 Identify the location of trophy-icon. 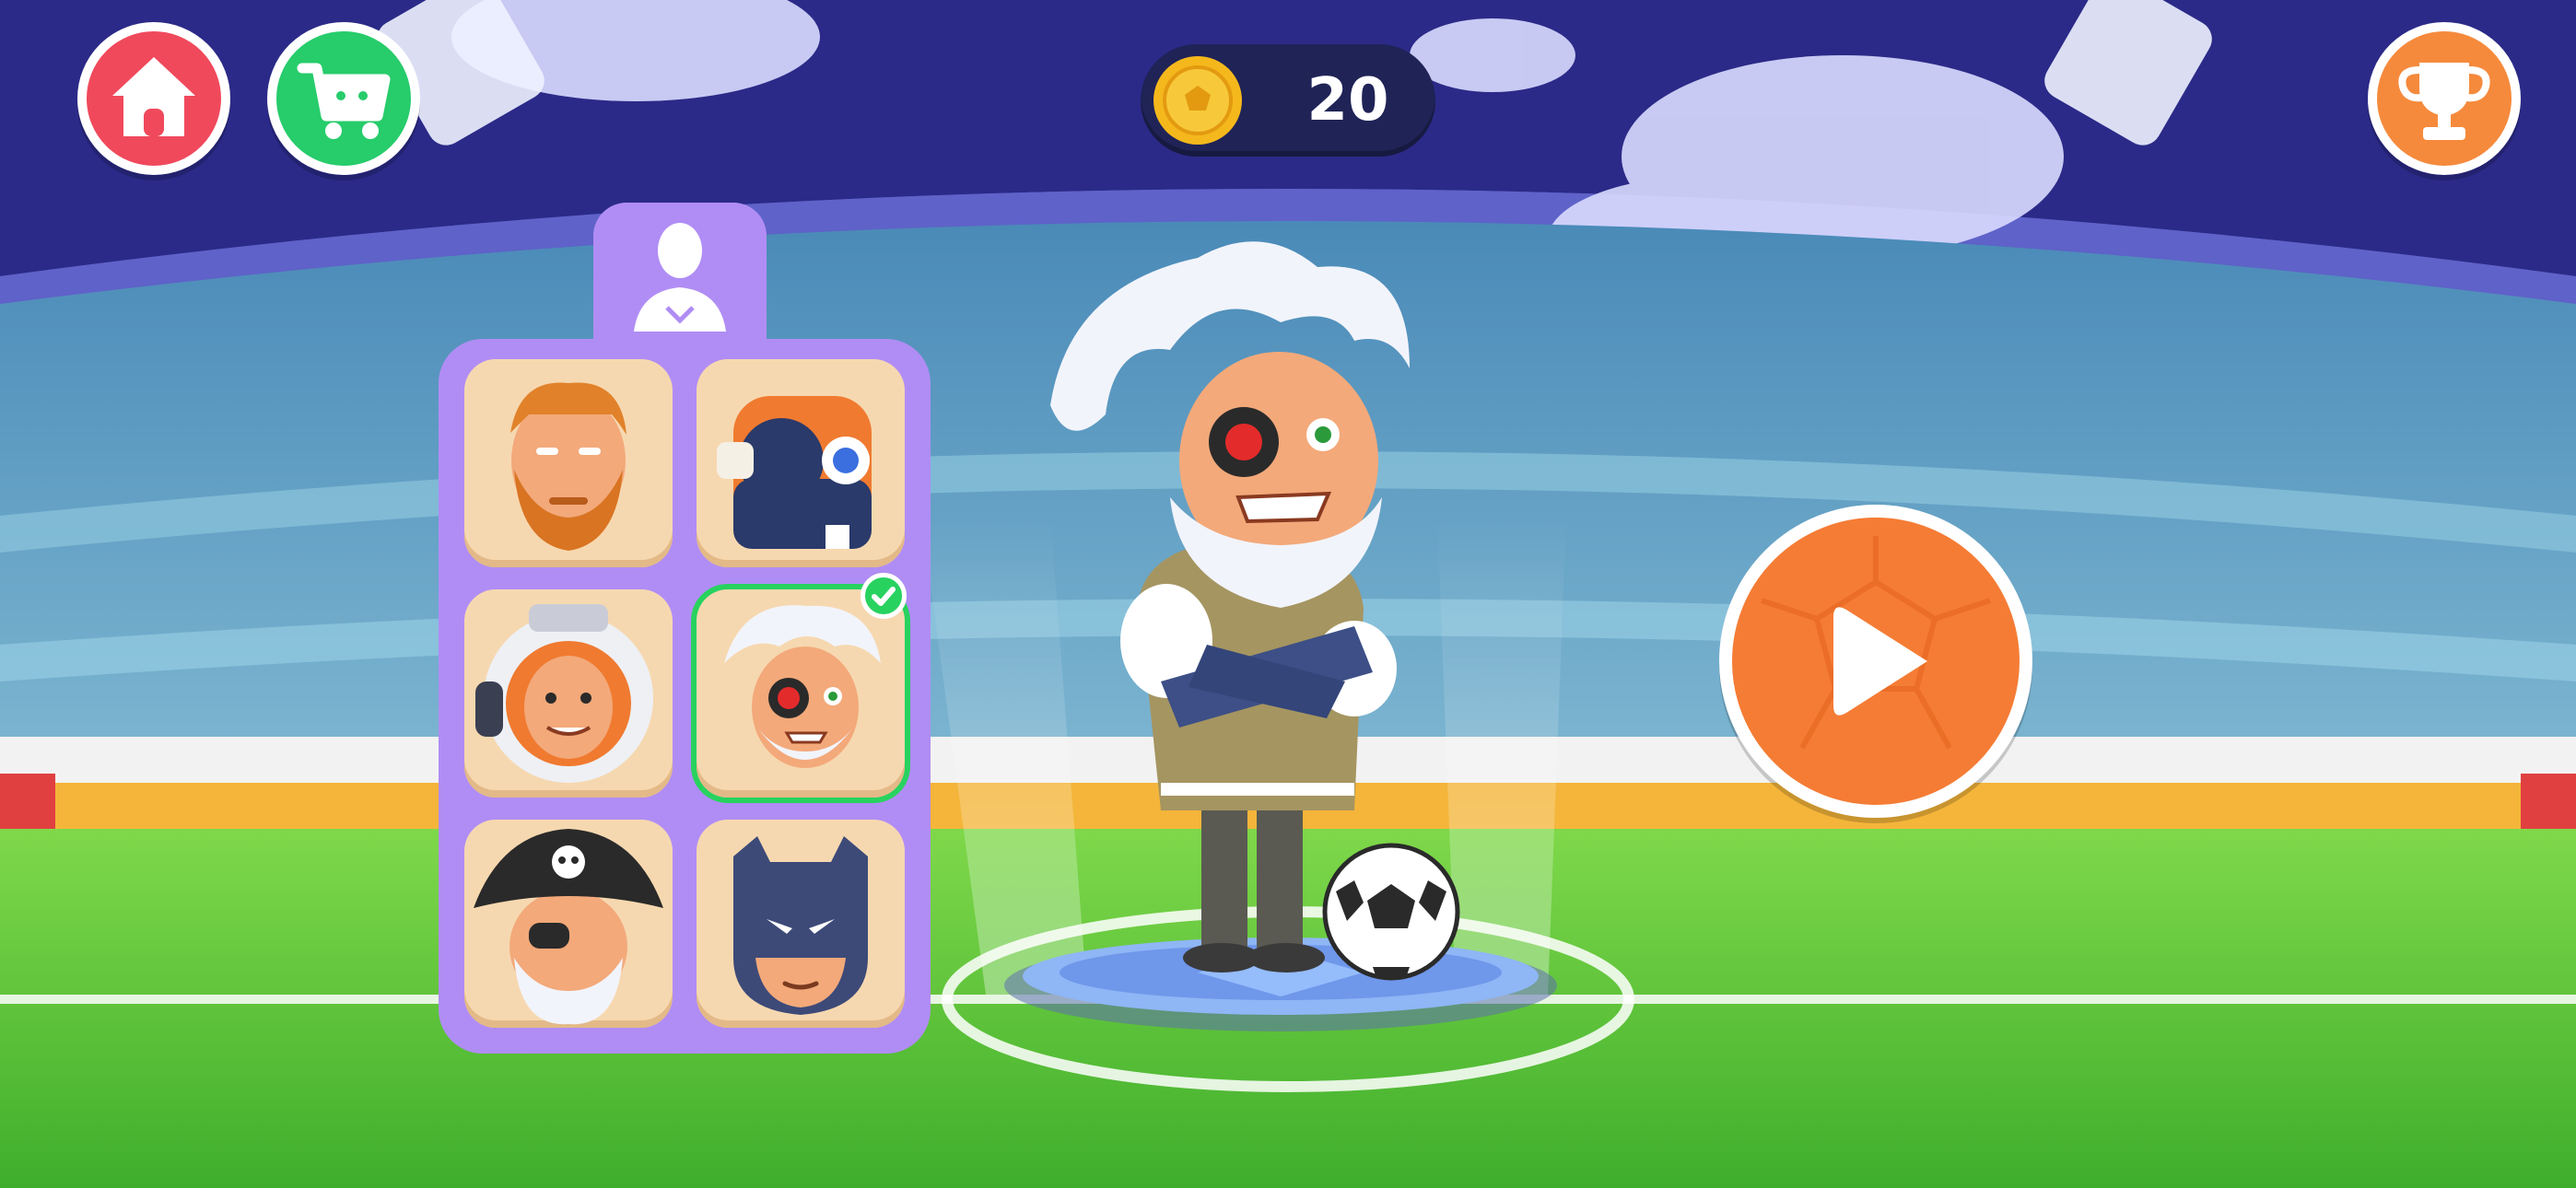
(2444, 101).